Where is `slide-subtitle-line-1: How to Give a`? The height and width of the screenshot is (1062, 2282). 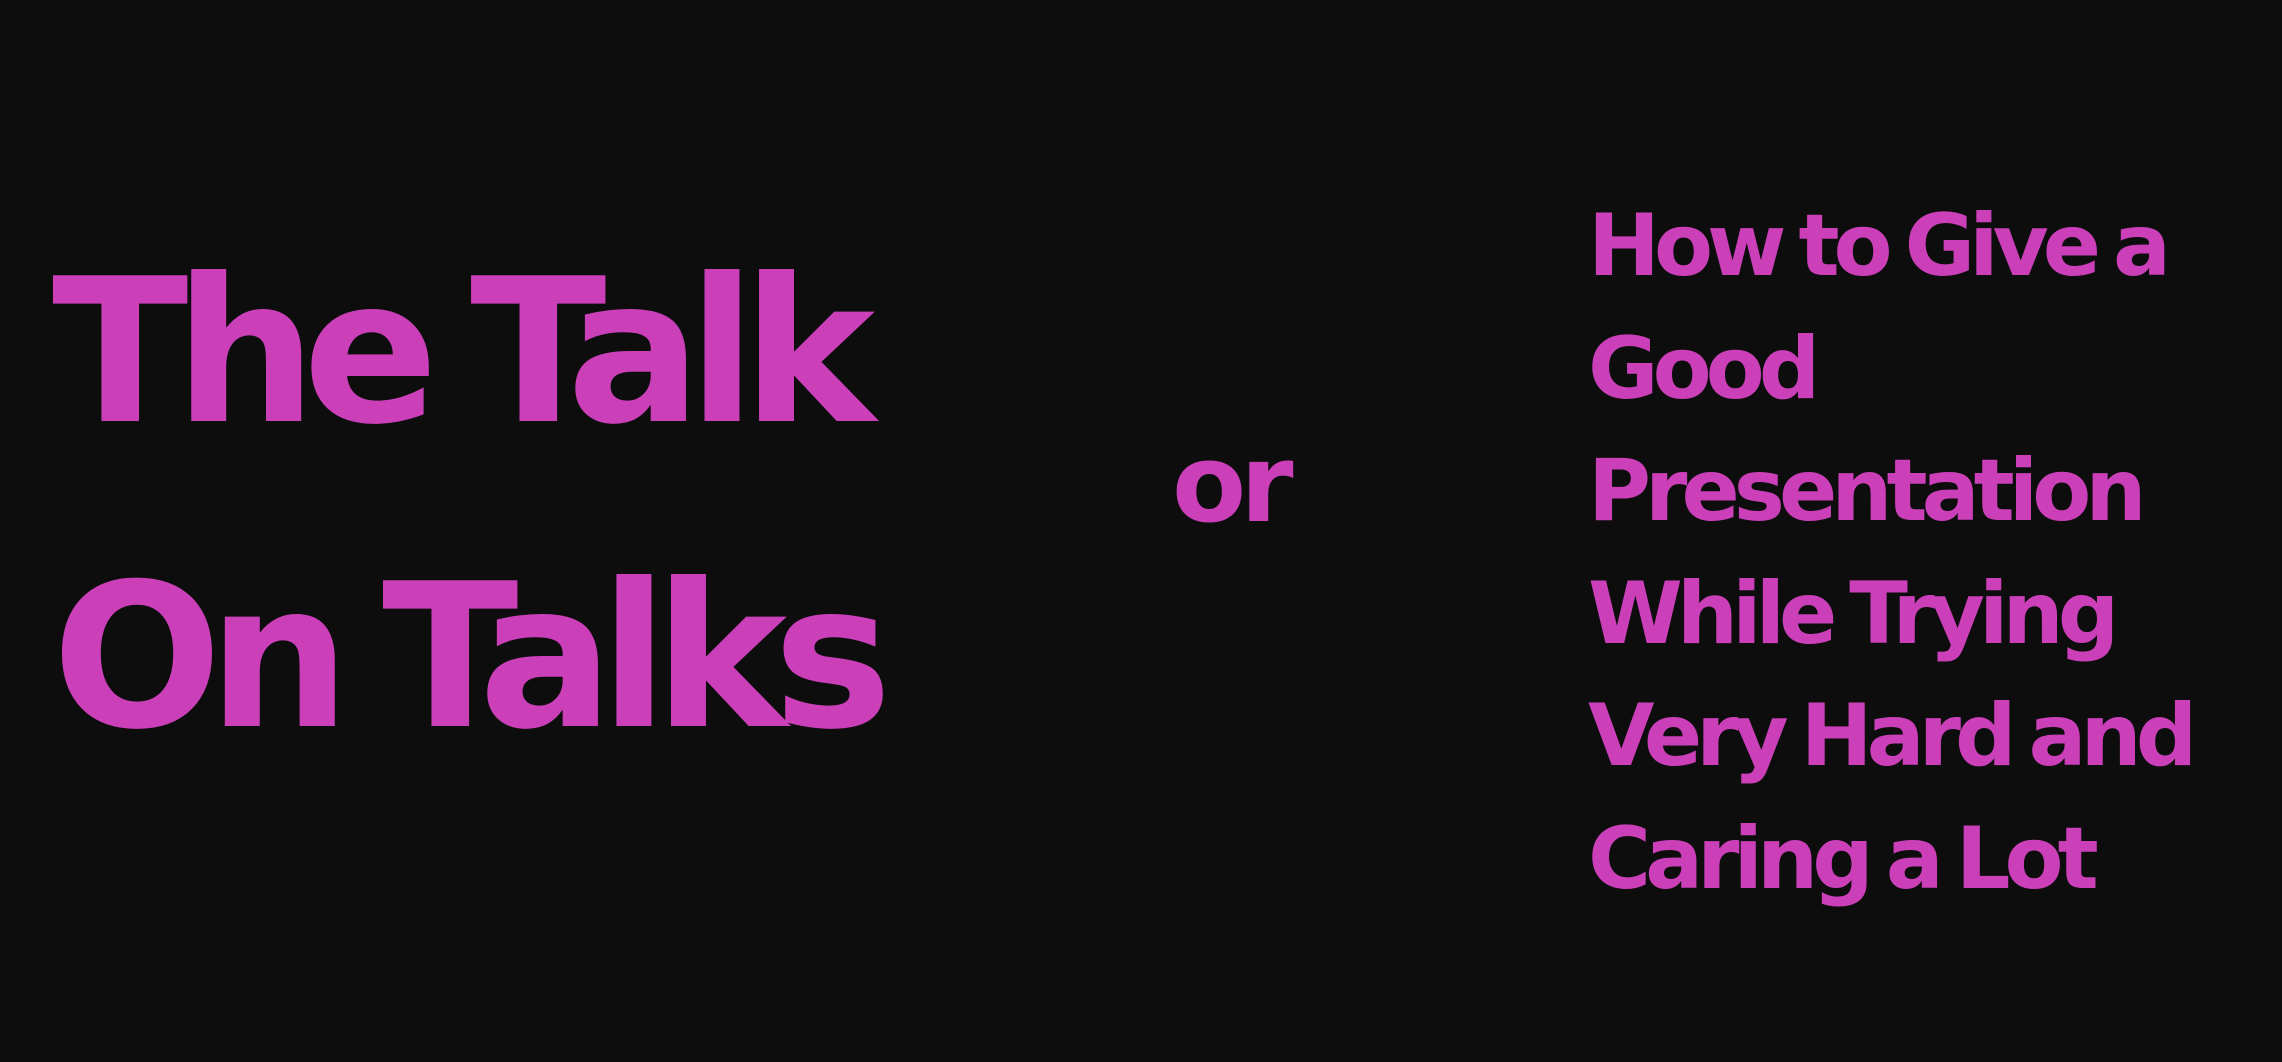
slide-subtitle-line-1: How to Give a is located at coordinates (1879, 246).